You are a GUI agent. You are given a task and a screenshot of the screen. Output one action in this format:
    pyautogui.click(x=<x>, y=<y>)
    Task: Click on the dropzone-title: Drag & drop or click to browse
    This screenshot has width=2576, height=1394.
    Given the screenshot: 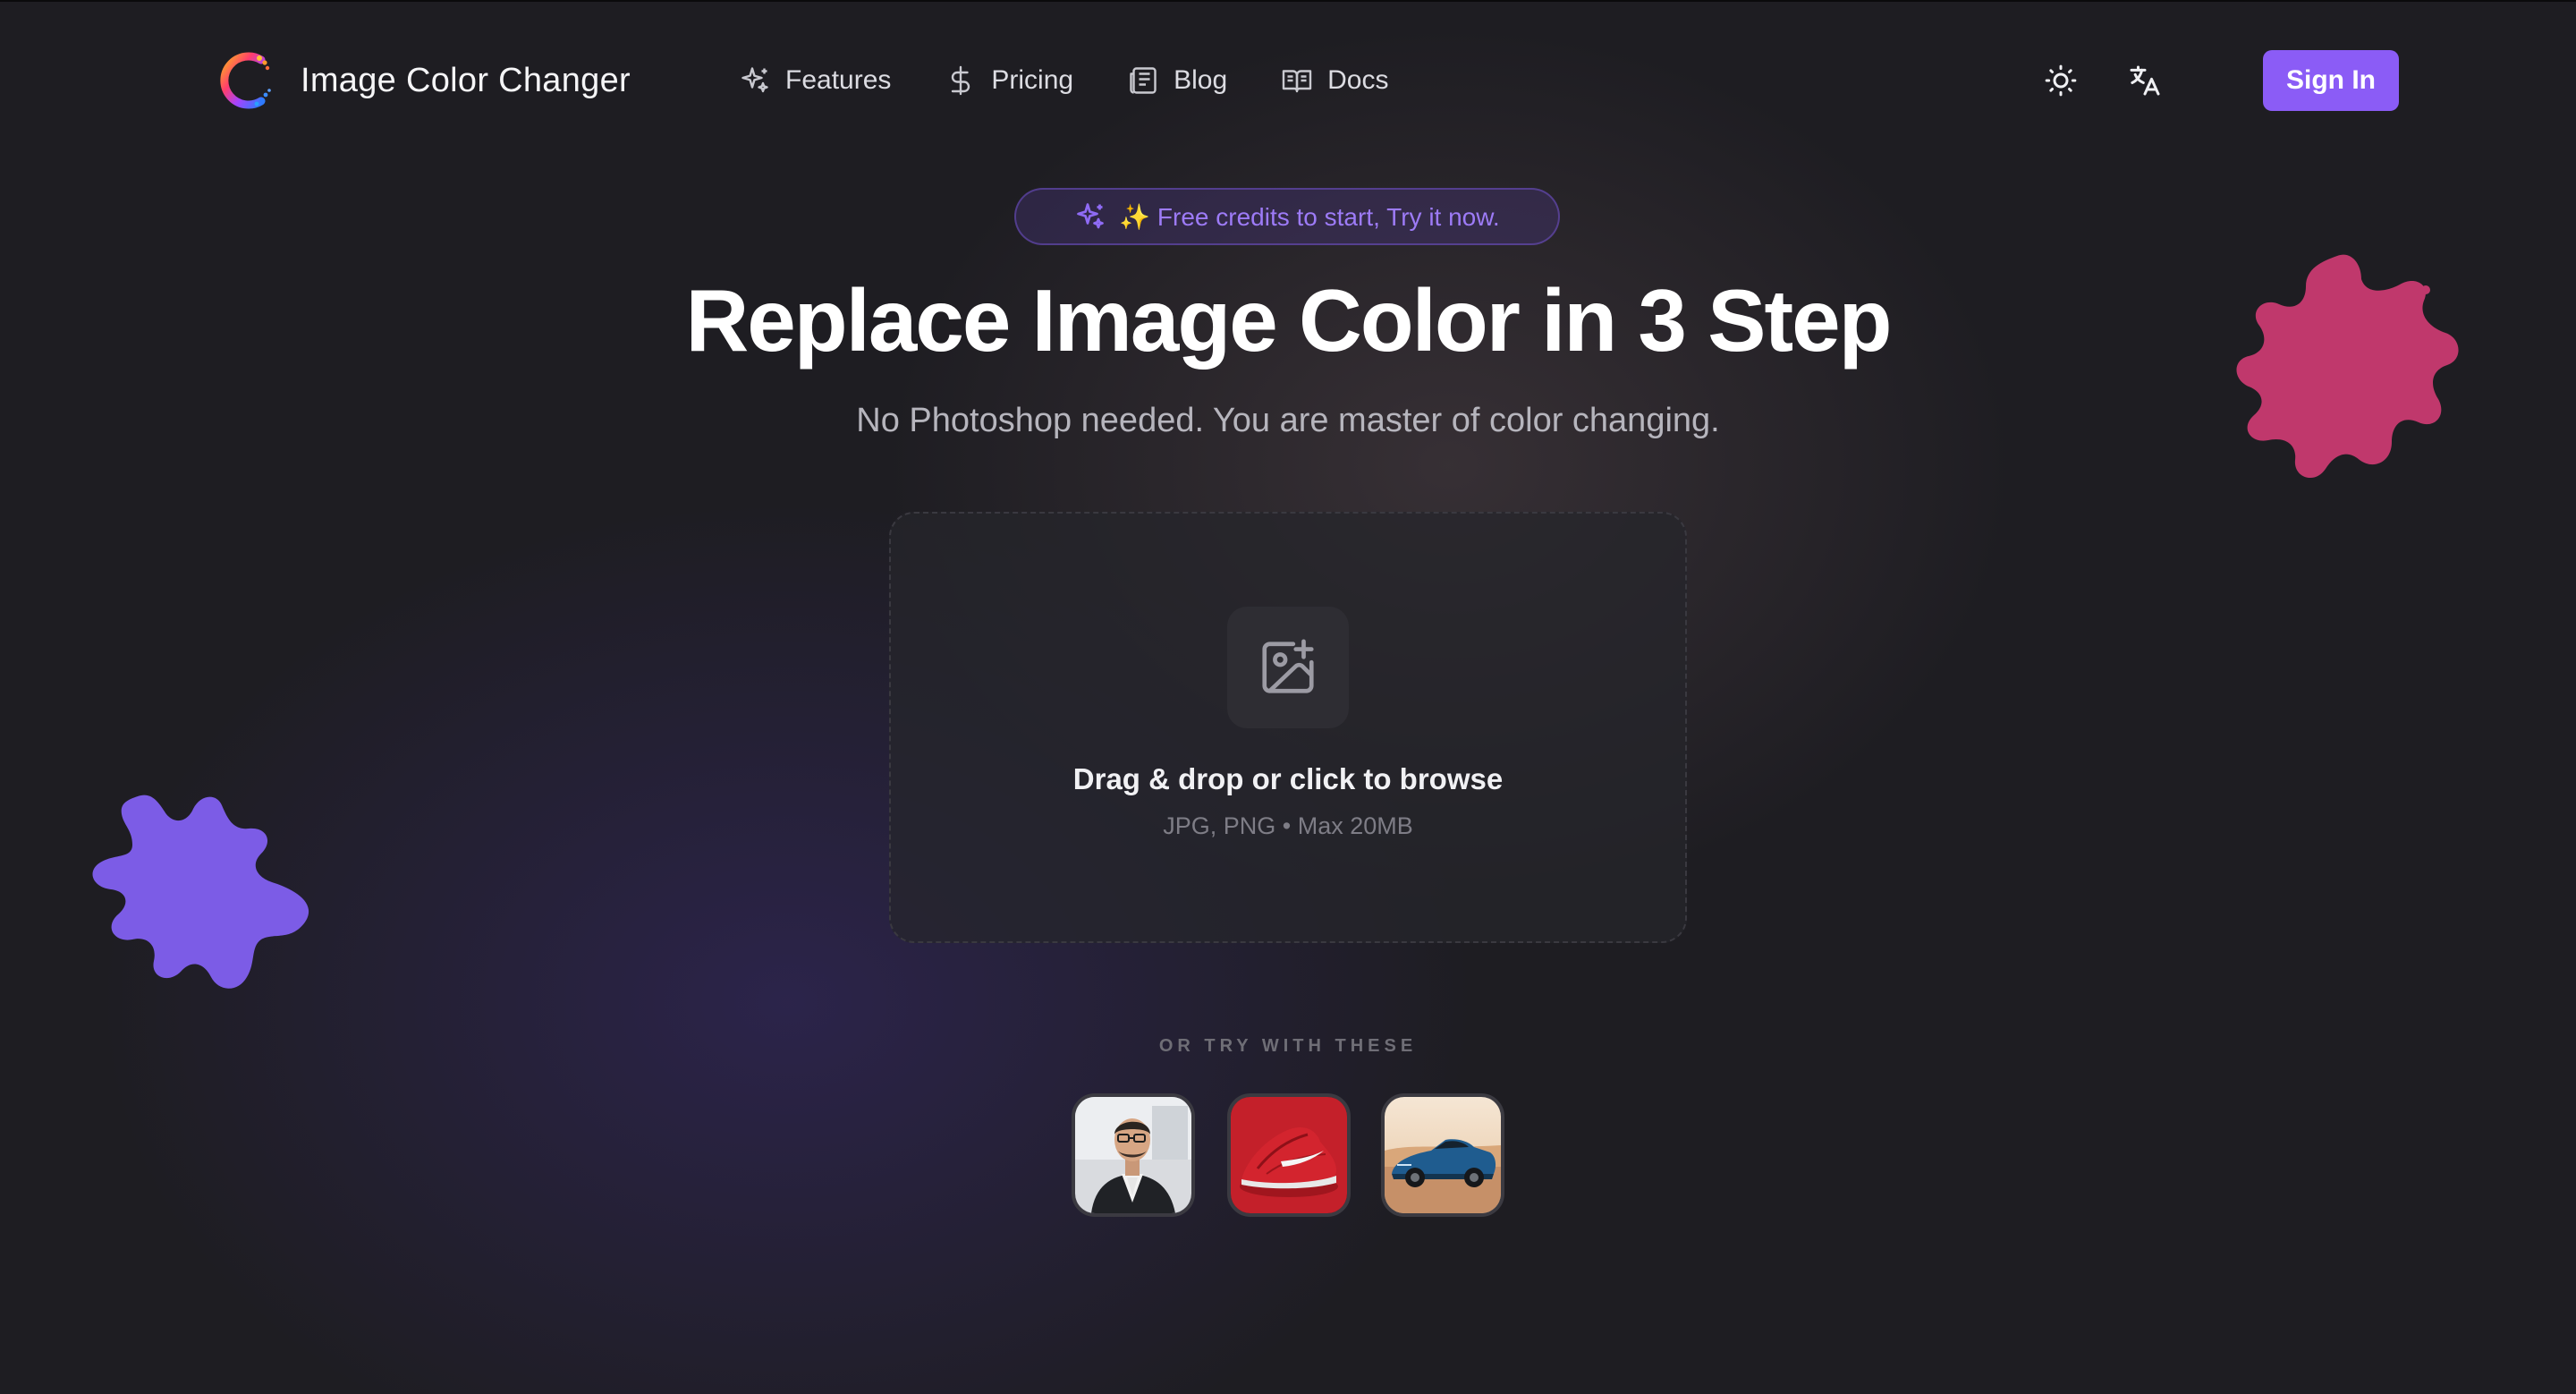 What is the action you would take?
    pyautogui.click(x=1288, y=778)
    